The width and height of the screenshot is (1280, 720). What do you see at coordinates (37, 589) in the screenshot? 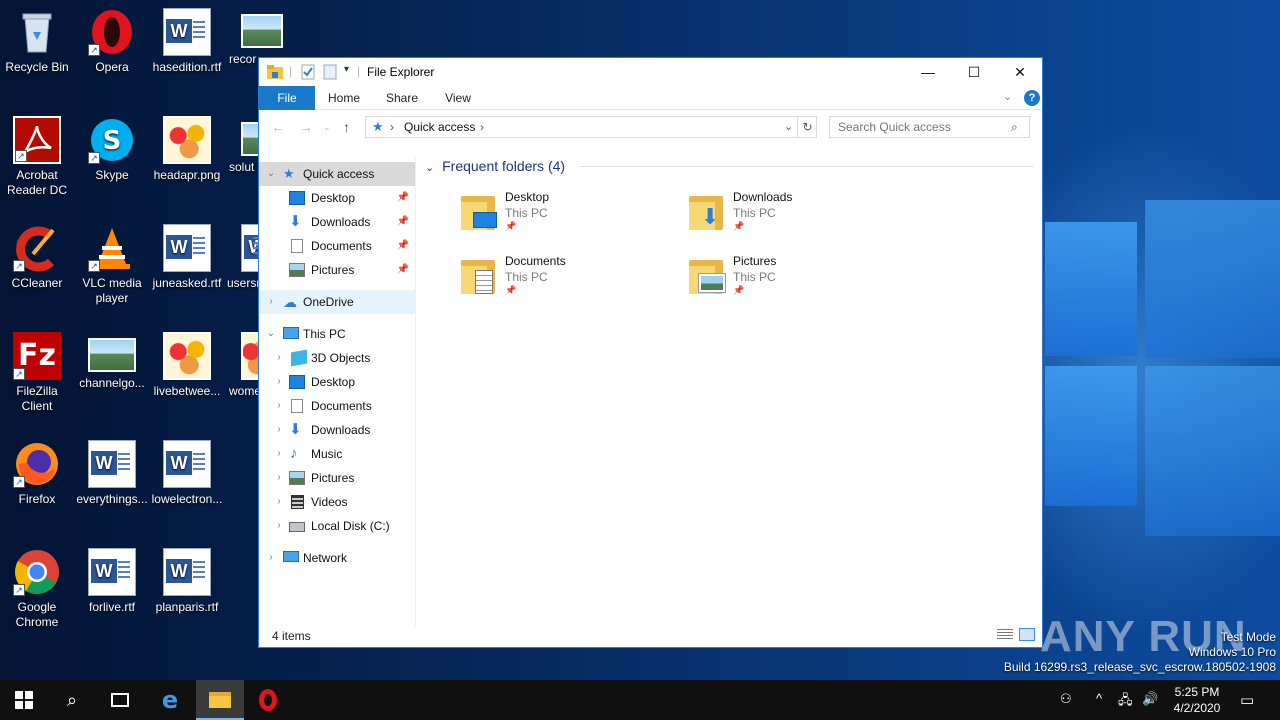
I see `desktop-icon-chrome: ↗ Google Chrome` at bounding box center [37, 589].